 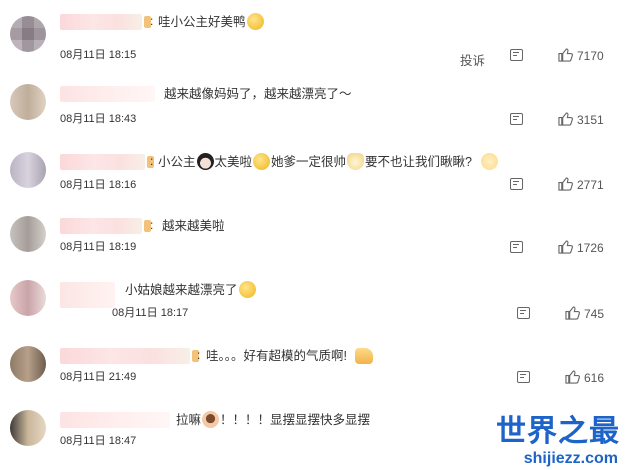 What do you see at coordinates (150, 313) in the screenshot?
I see `comment-time: 08月11日 18:17` at bounding box center [150, 313].